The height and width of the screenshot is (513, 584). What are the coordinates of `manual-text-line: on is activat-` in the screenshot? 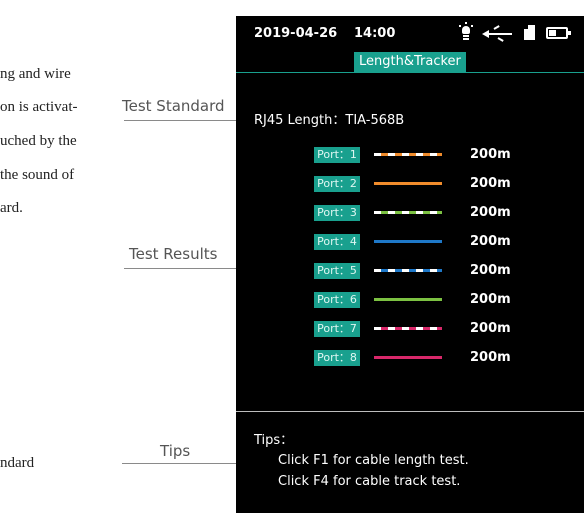 It's located at (39, 107).